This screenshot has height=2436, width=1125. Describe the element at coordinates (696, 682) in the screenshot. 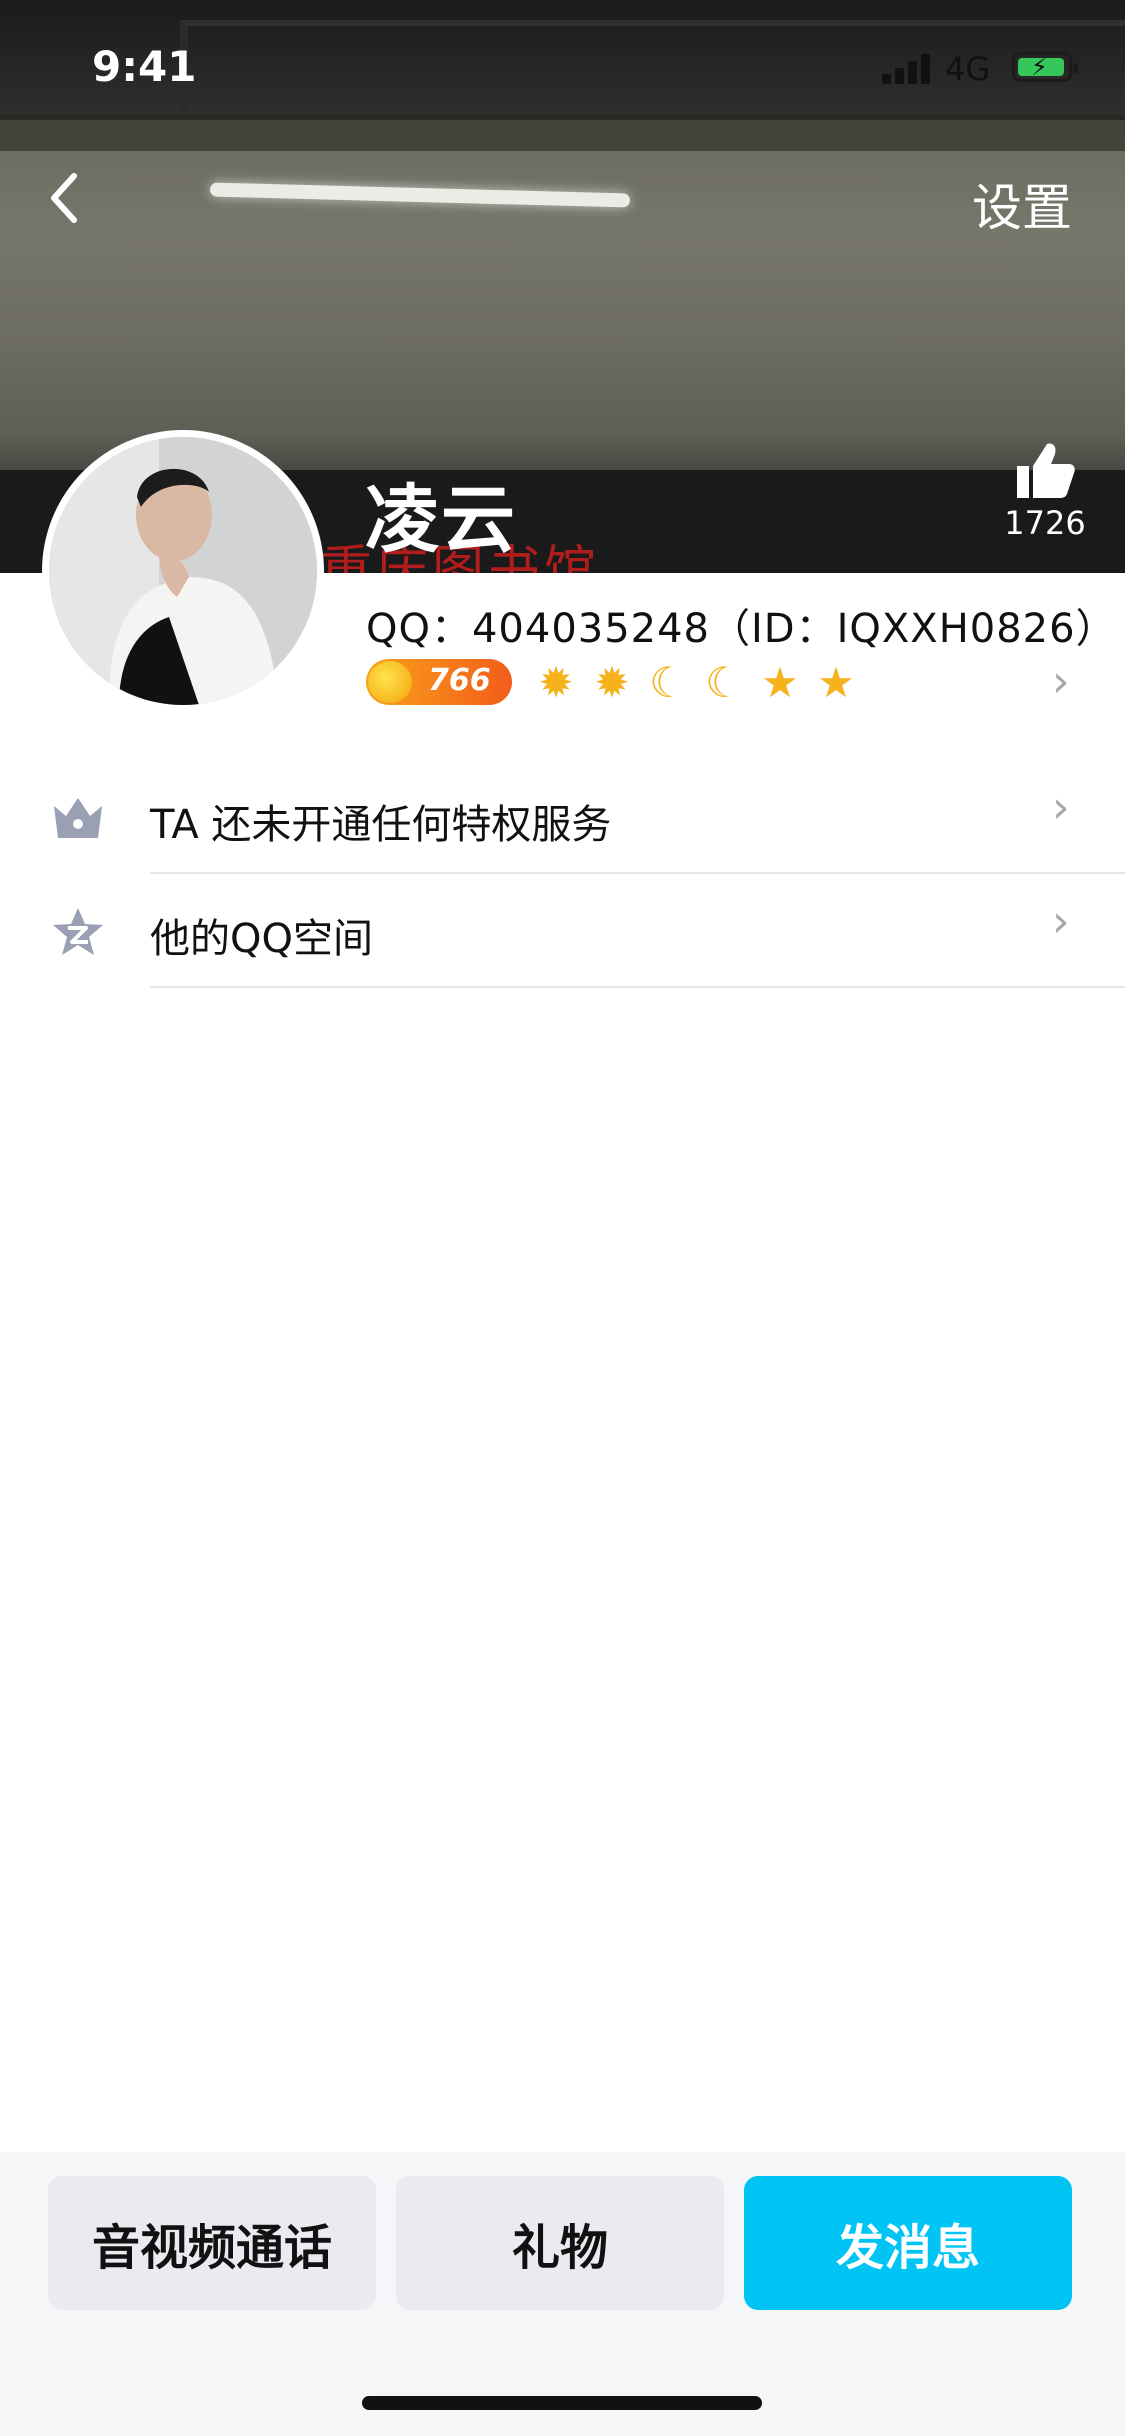

I see `level-badges: ✹ ✹ ☾ ☾ ★ ★` at that location.